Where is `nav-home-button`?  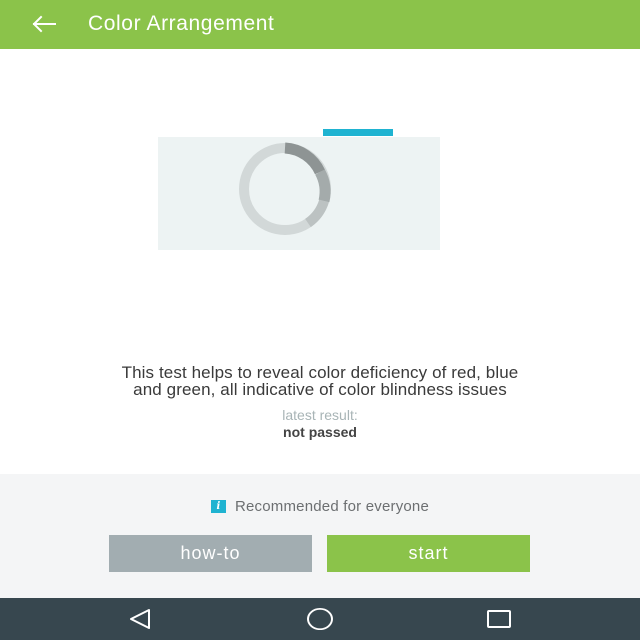 nav-home-button is located at coordinates (320, 619).